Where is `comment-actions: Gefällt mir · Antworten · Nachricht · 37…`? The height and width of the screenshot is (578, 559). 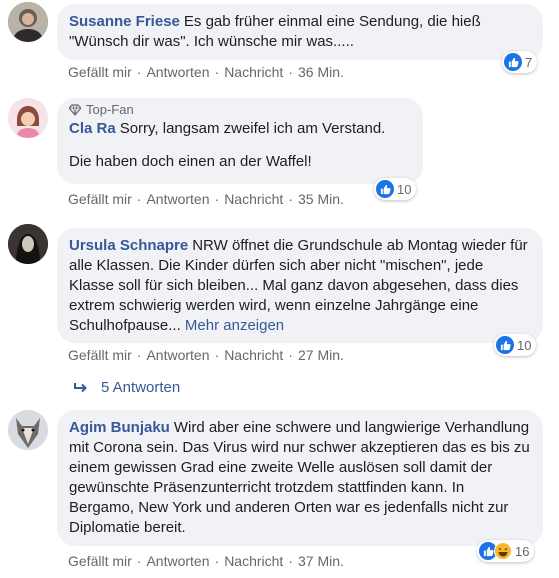
comment-actions: Gefällt mir · Antworten · Nachricht · 37… is located at coordinates (206, 561).